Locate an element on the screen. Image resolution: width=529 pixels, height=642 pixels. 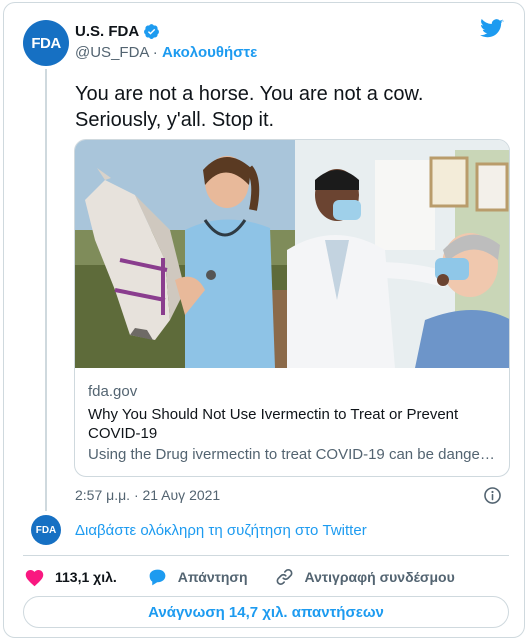
info-icon is located at coordinates (492, 495).